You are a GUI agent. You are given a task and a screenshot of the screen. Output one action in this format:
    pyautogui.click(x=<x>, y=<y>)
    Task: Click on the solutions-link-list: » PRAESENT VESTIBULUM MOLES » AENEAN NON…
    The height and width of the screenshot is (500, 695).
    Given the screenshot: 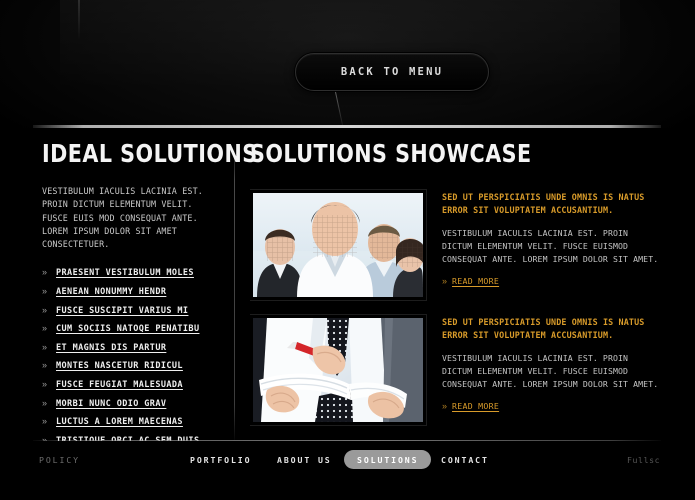 What is the action you would take?
    pyautogui.click(x=132, y=356)
    